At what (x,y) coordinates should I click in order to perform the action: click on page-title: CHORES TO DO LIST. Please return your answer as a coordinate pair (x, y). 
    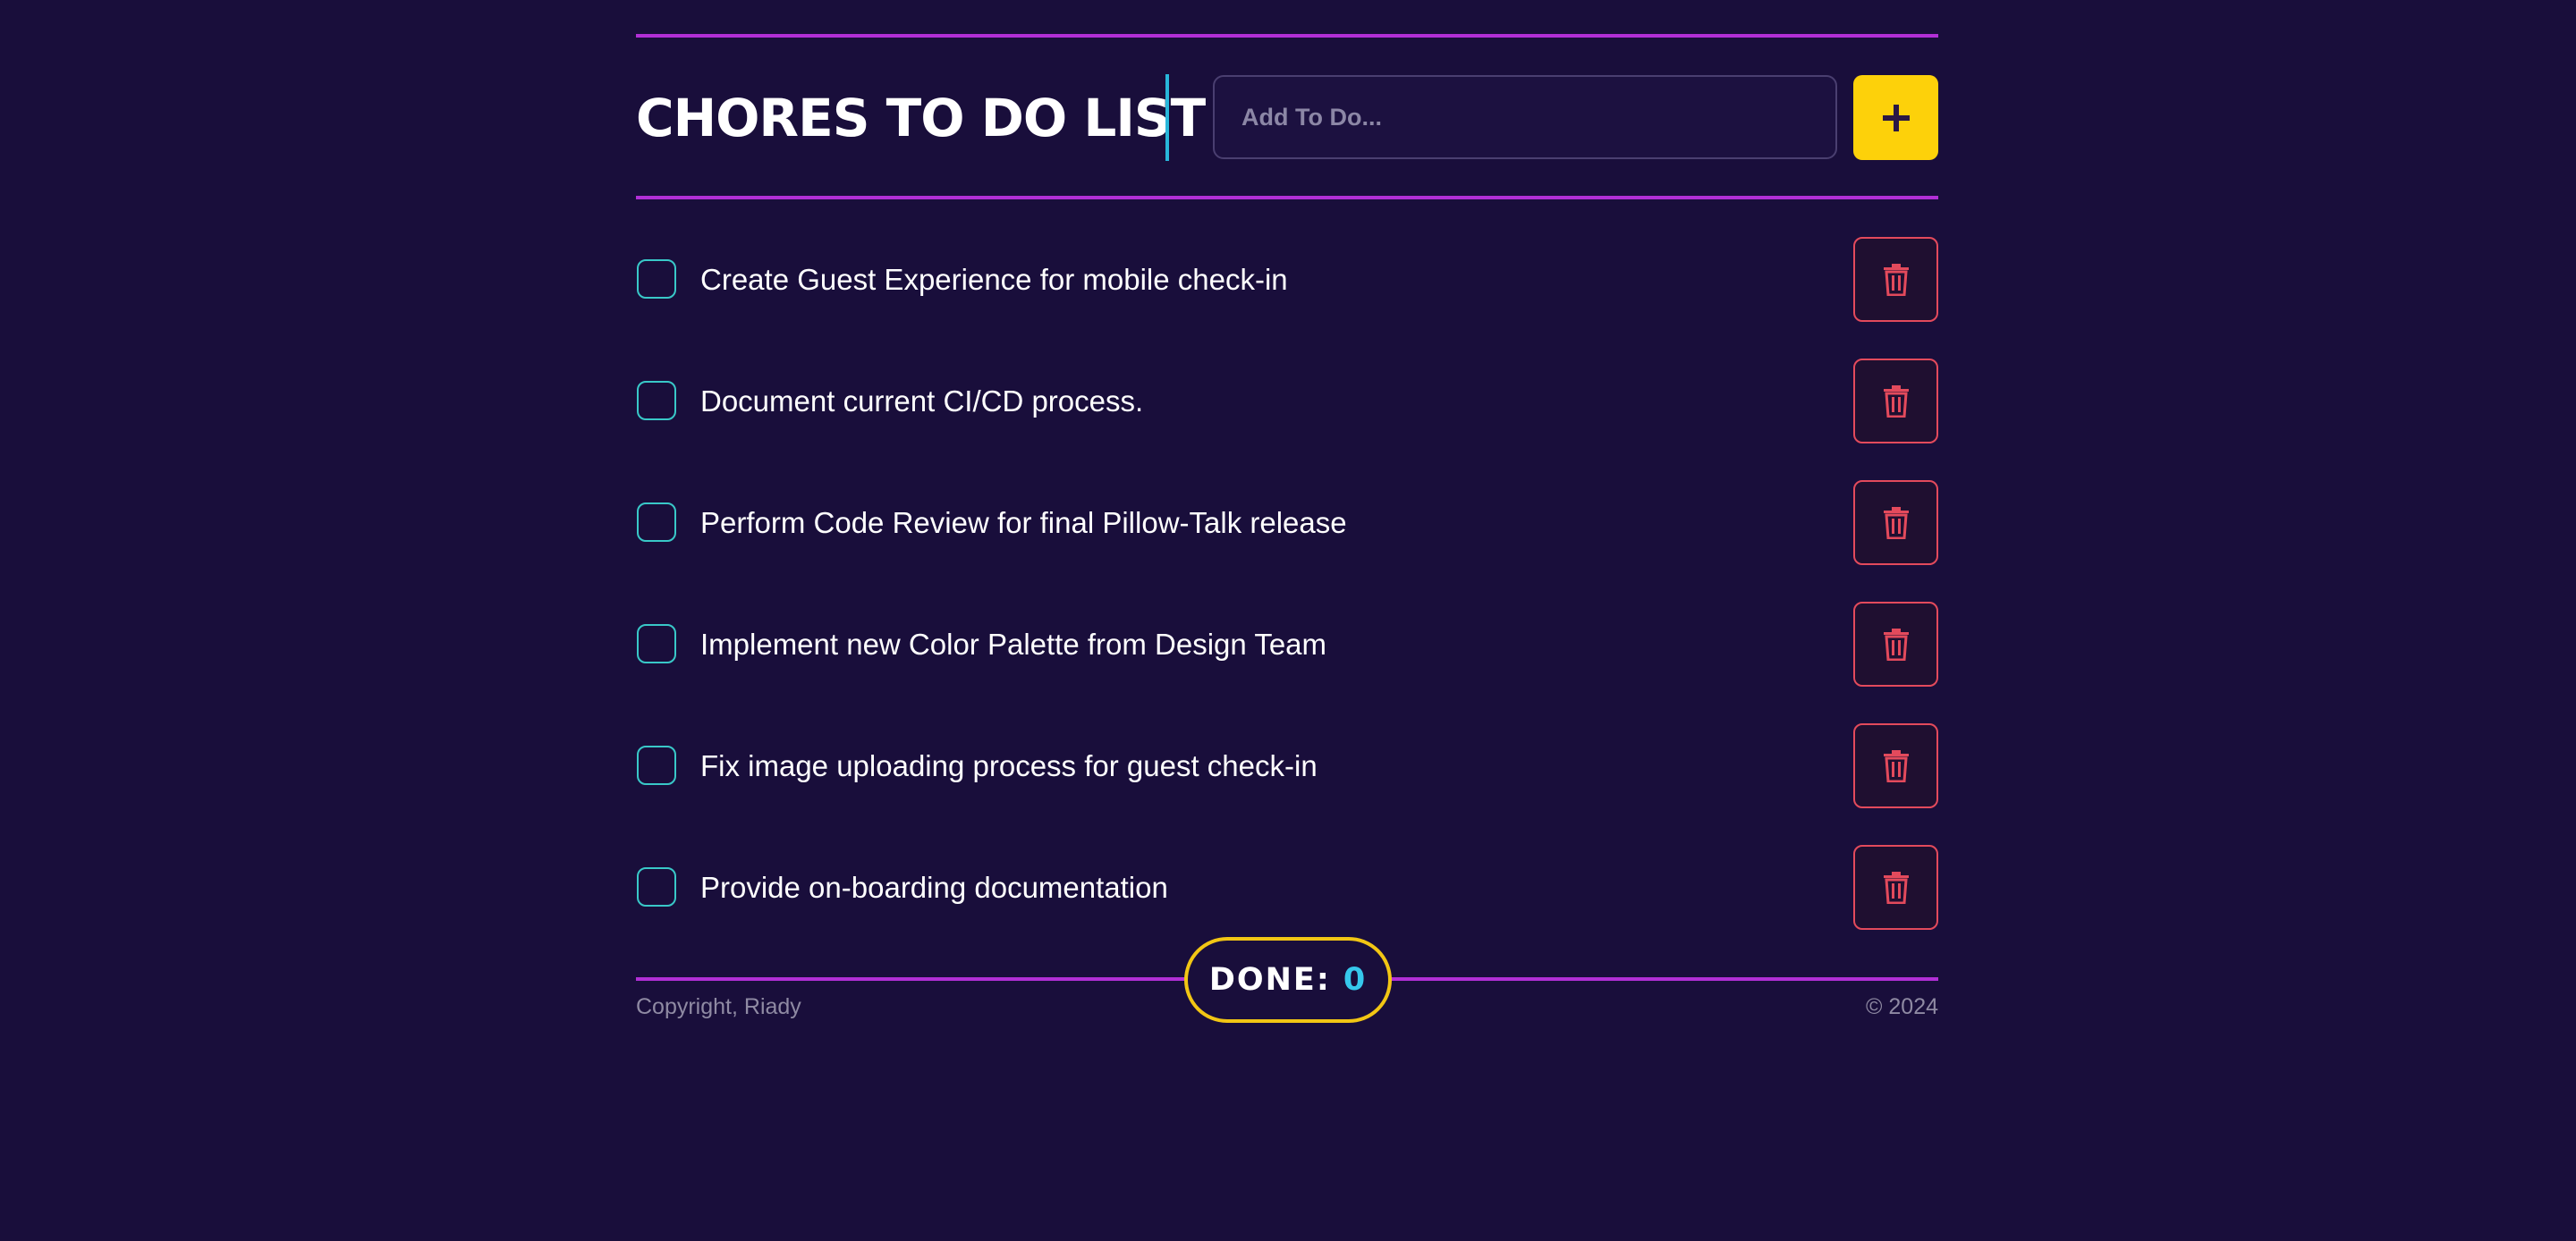
    Looking at the image, I should click on (921, 118).